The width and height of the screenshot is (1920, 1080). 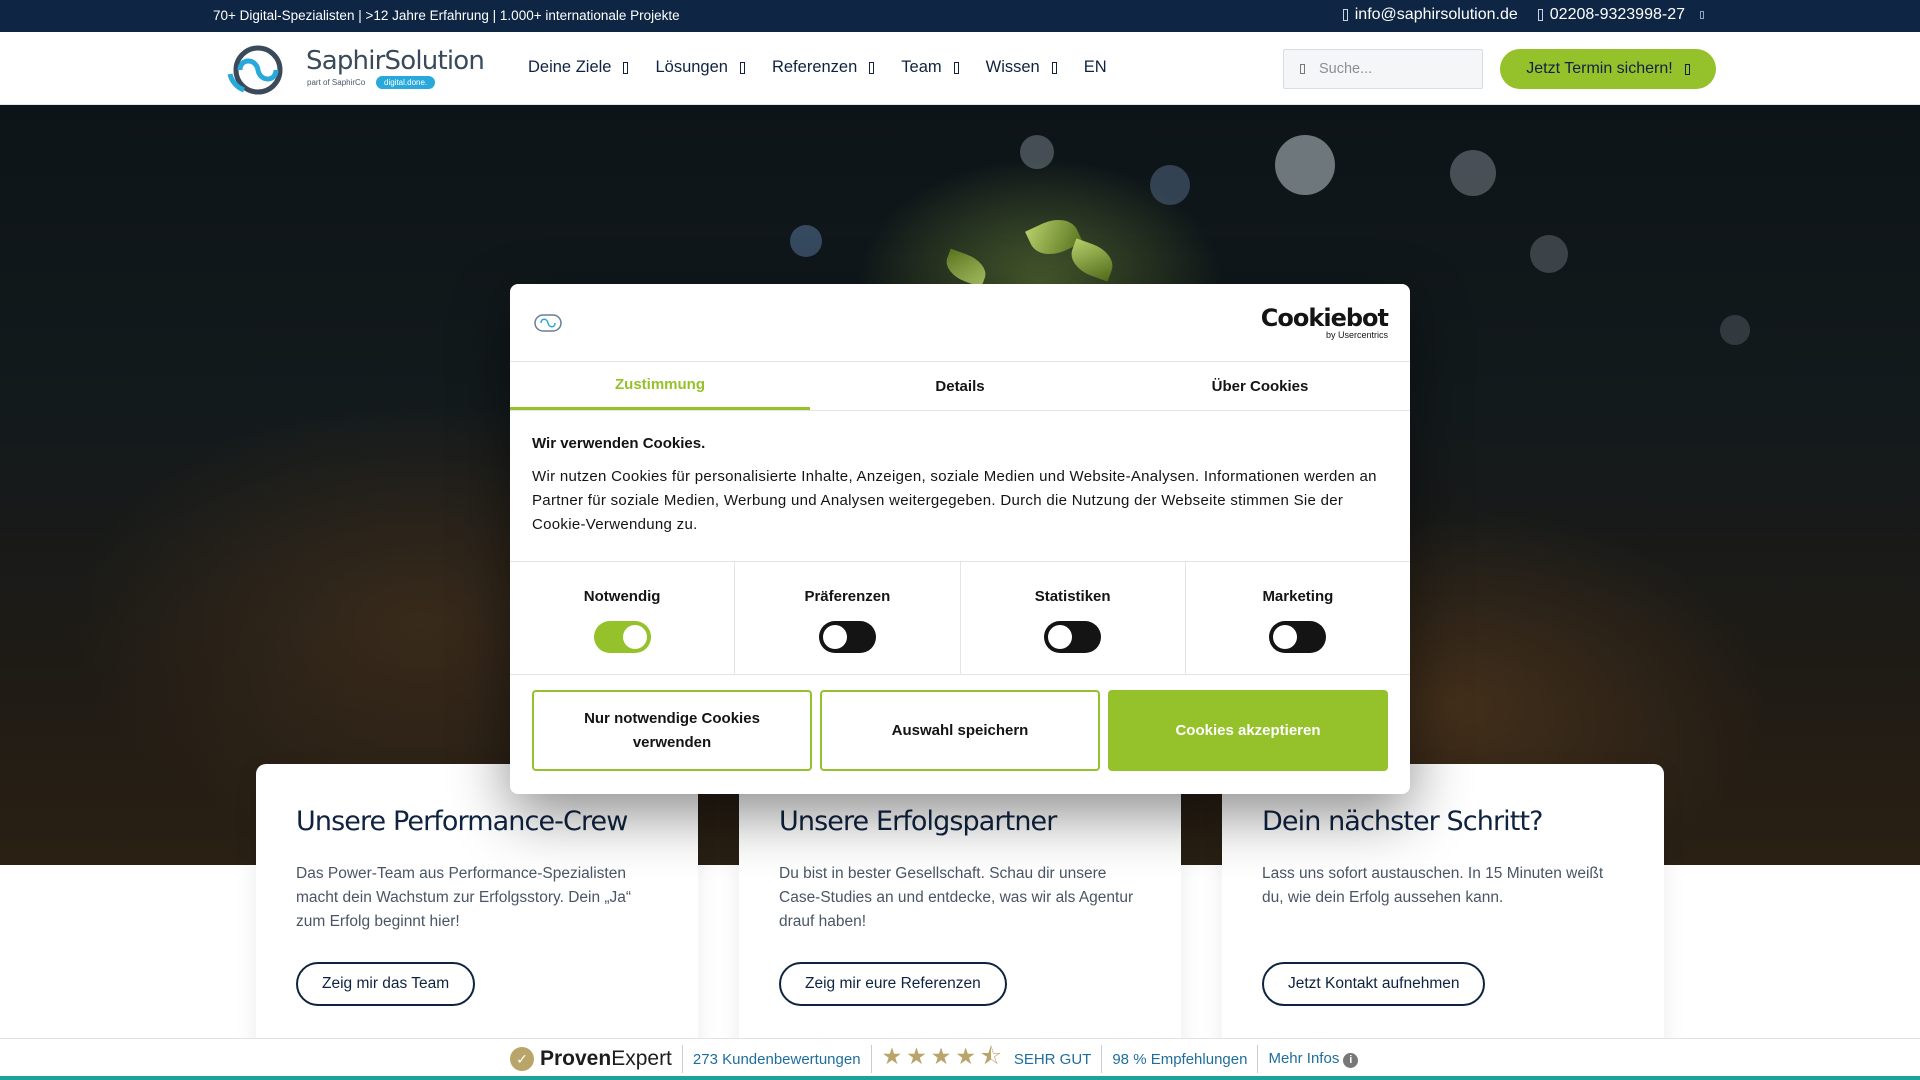 What do you see at coordinates (1298, 618) in the screenshot?
I see `category-marketing: Marketing` at bounding box center [1298, 618].